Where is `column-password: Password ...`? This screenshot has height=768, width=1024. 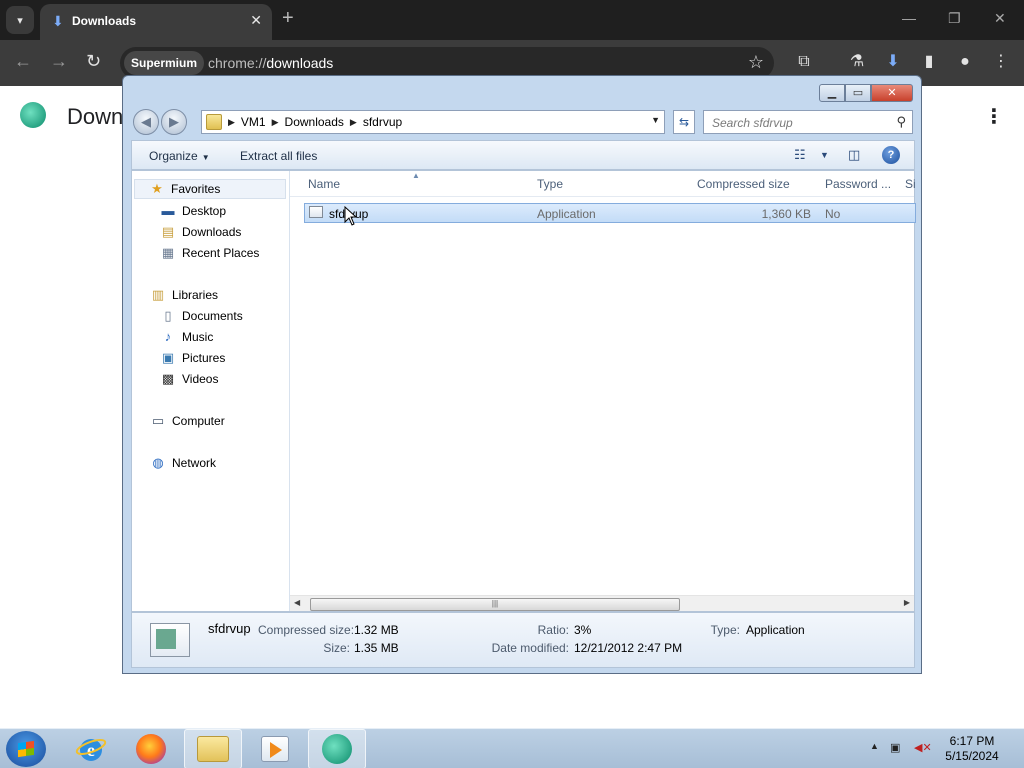 column-password: Password ... is located at coordinates (858, 184).